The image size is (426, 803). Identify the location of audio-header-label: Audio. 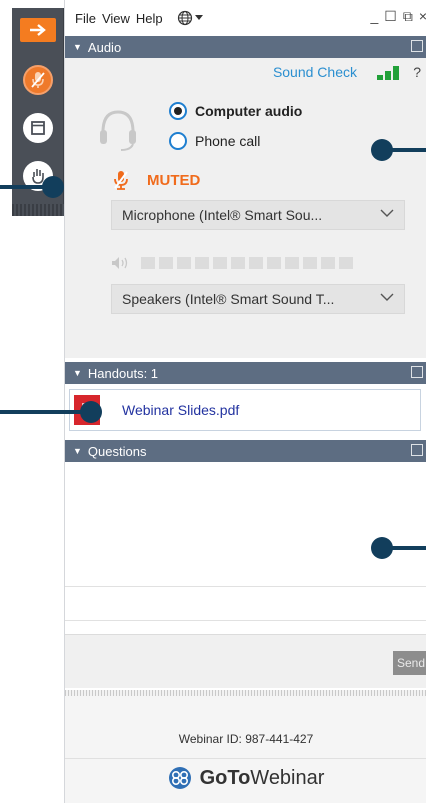
(104, 47).